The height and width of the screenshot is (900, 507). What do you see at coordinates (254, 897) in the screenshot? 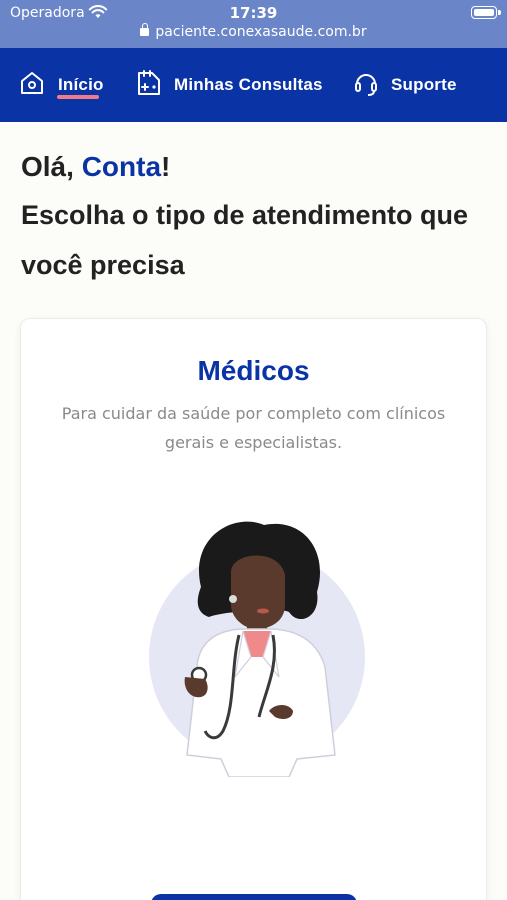
I see `card-action-button` at bounding box center [254, 897].